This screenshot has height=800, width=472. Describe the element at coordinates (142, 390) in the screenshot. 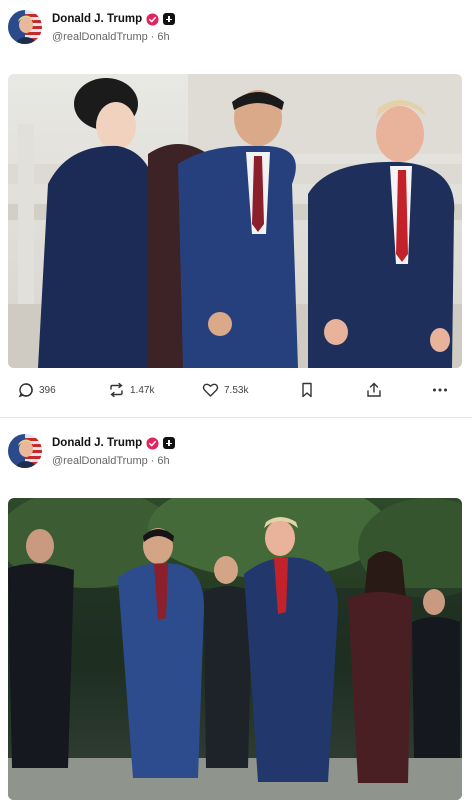

I see `repost-count: 1.47k` at that location.